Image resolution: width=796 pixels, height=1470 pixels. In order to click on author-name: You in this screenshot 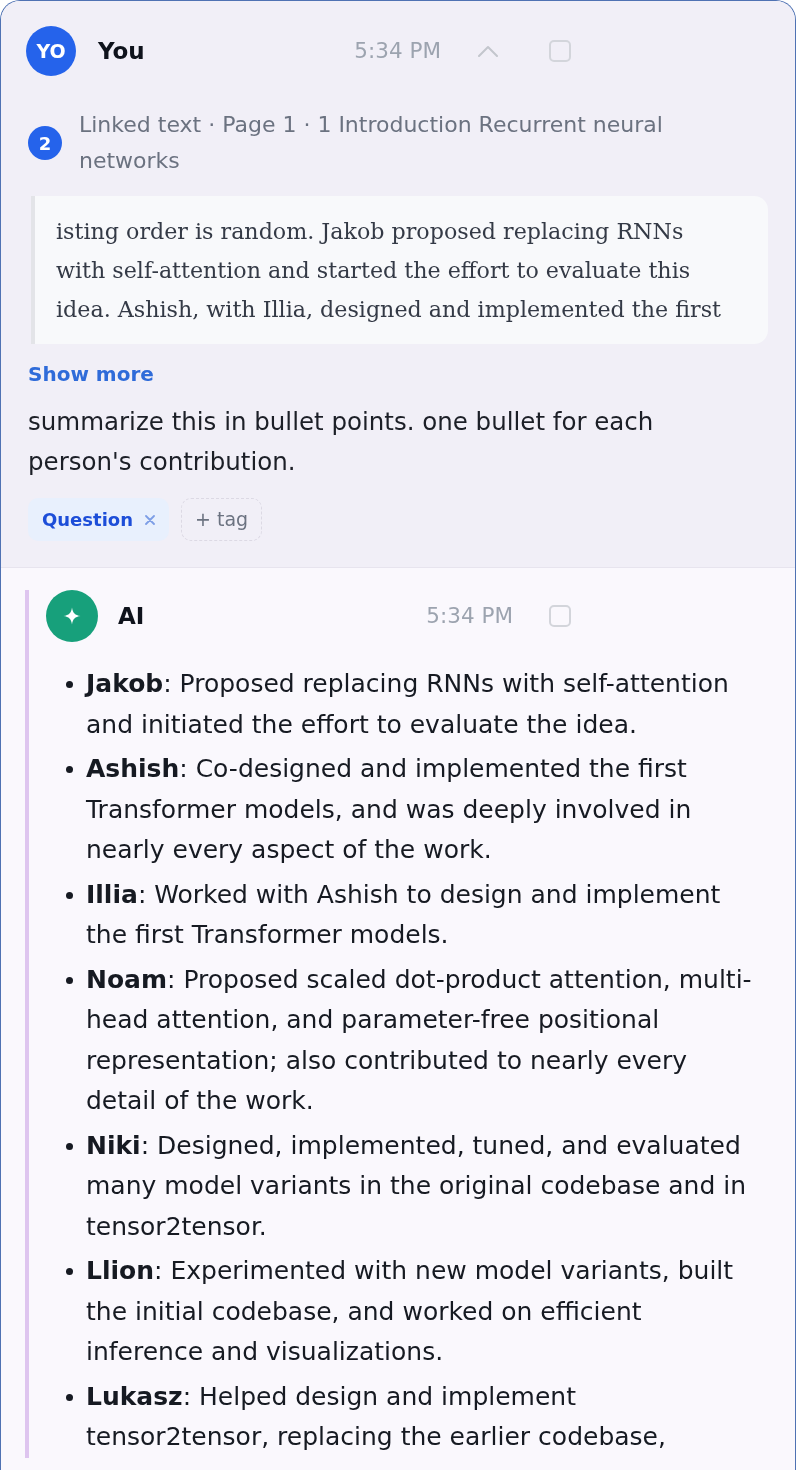, I will do `click(121, 51)`.